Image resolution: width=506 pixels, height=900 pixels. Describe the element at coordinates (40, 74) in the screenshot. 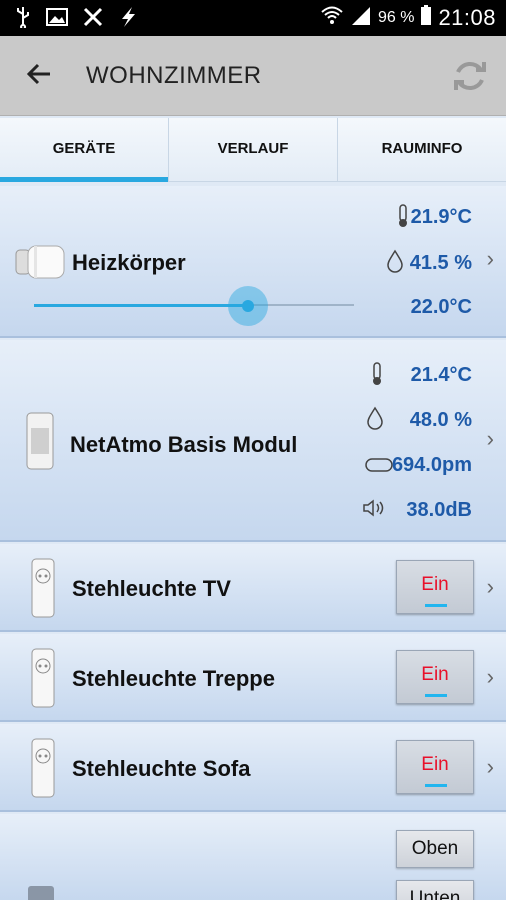

I see `back-arrow-icon` at that location.